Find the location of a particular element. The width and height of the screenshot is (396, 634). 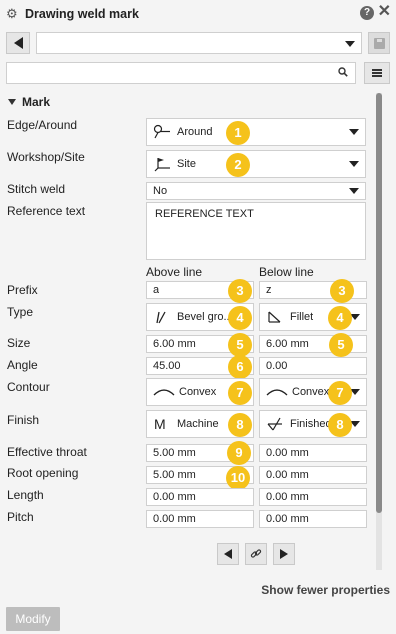

effective-throat-above-value: 5.00 mm is located at coordinates (174, 453).